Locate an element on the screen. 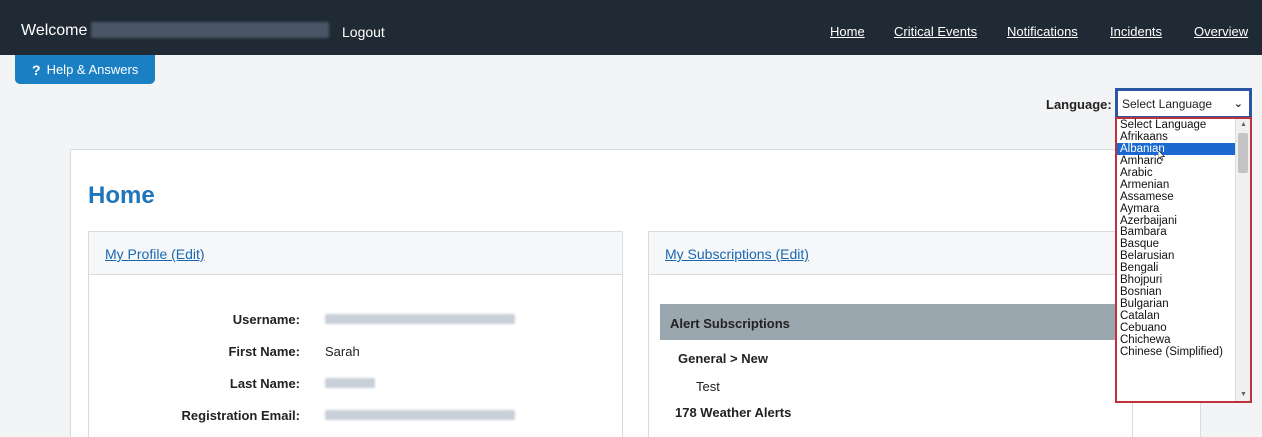 The image size is (1262, 437). language-option: Bosnian is located at coordinates (1183, 292).